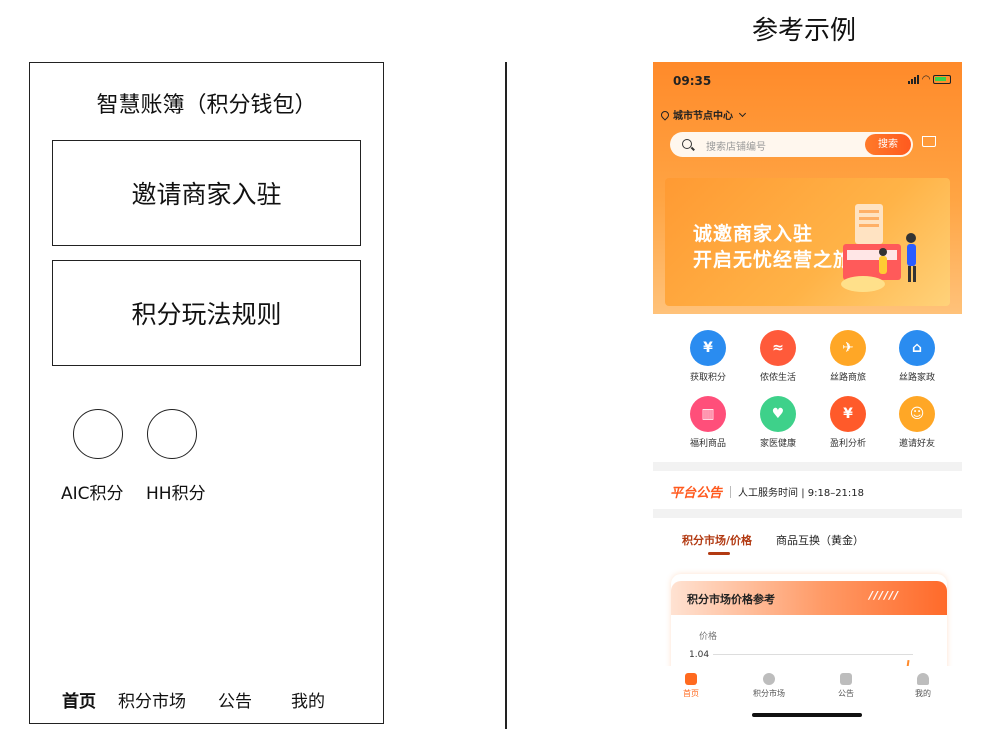 This screenshot has height=744, width=982. I want to click on user-add-icon: ☺, so click(917, 414).